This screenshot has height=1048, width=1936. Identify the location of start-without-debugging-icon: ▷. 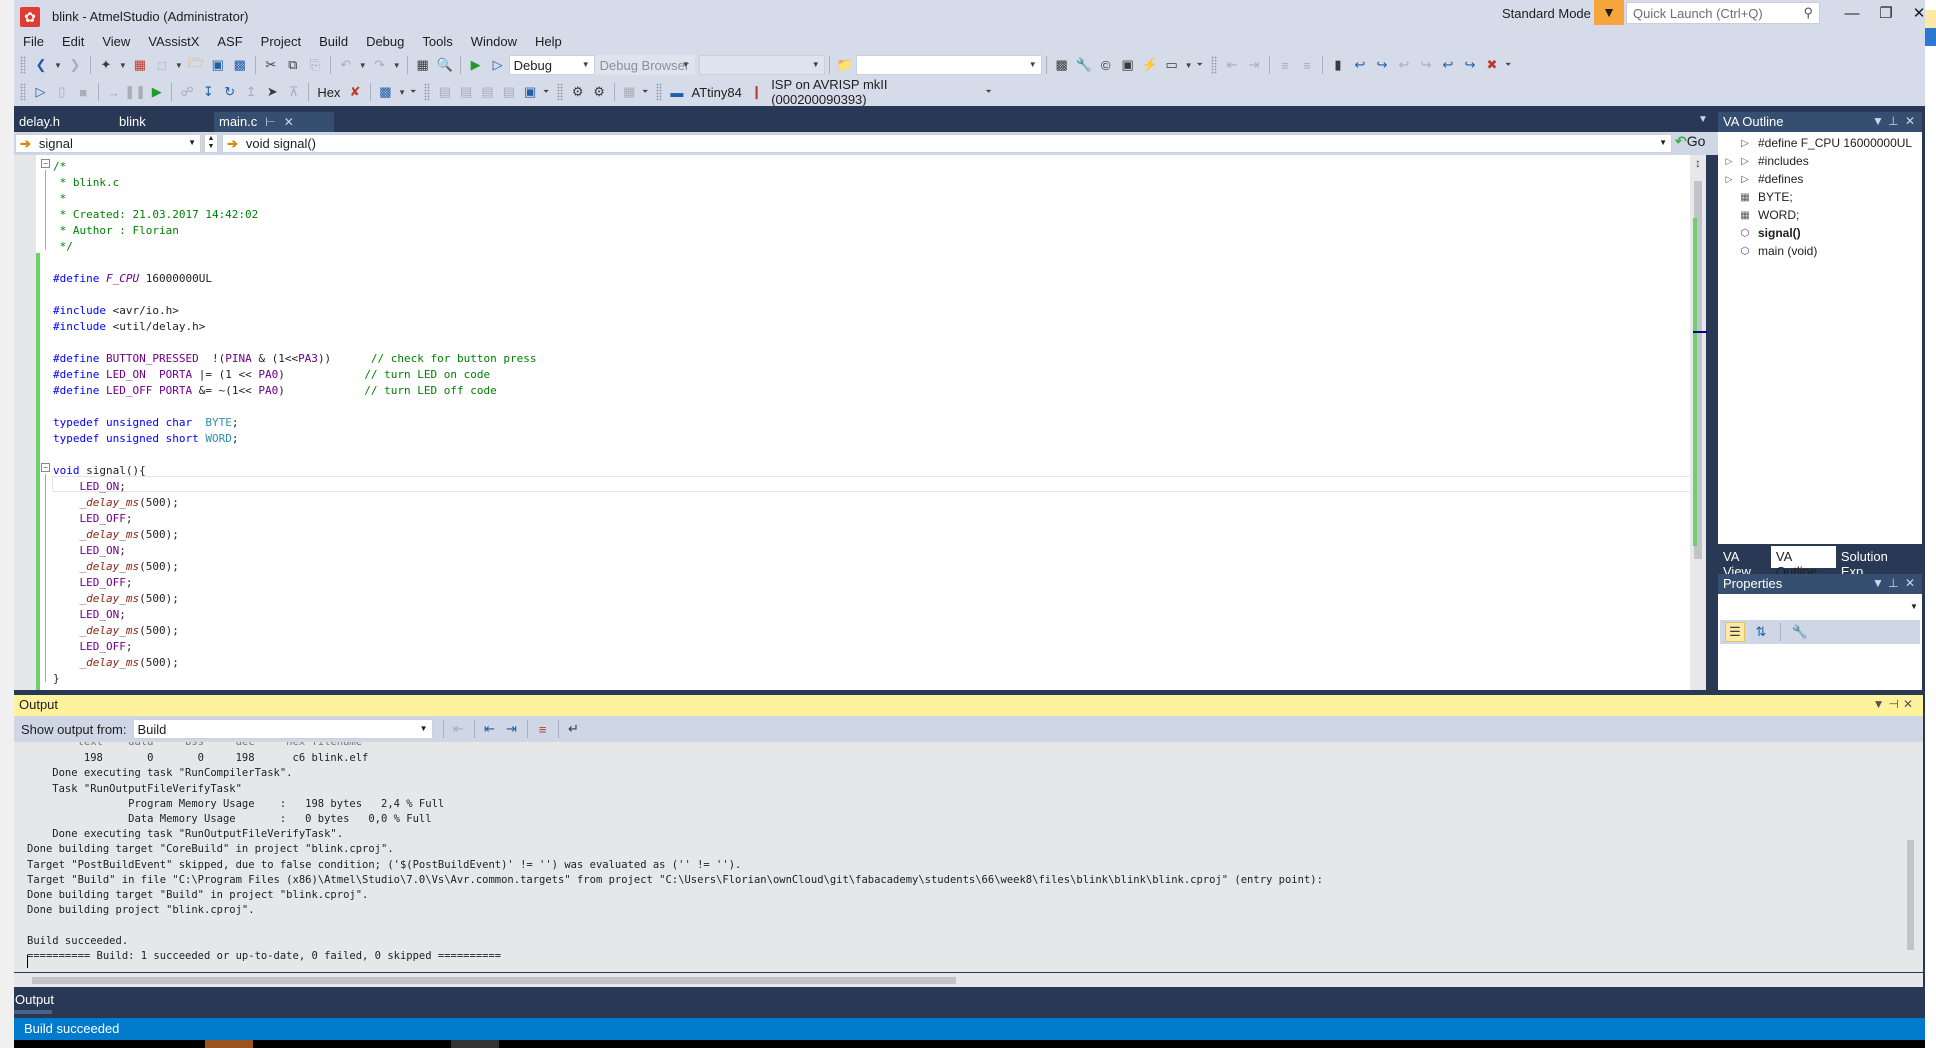
(498, 65).